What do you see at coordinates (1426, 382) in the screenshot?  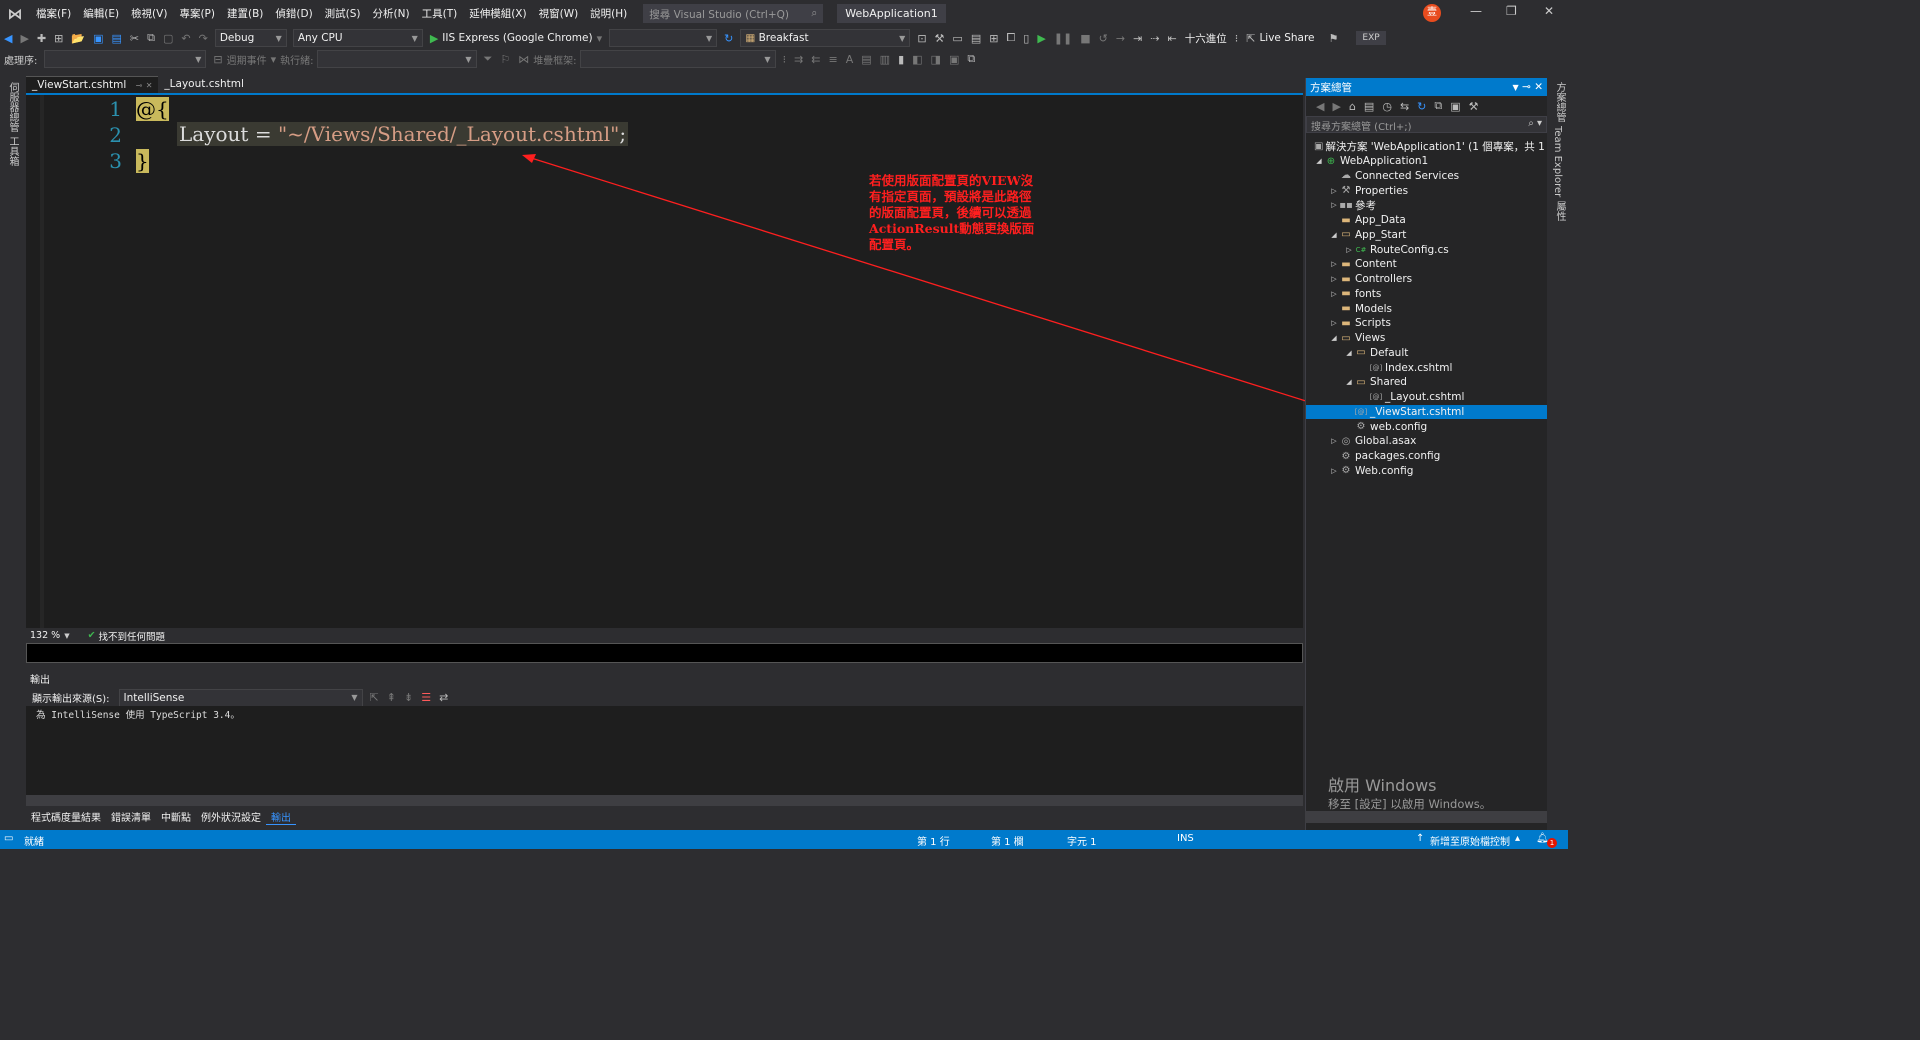 I see `tree-node: ◢ ▭ Shared` at bounding box center [1426, 382].